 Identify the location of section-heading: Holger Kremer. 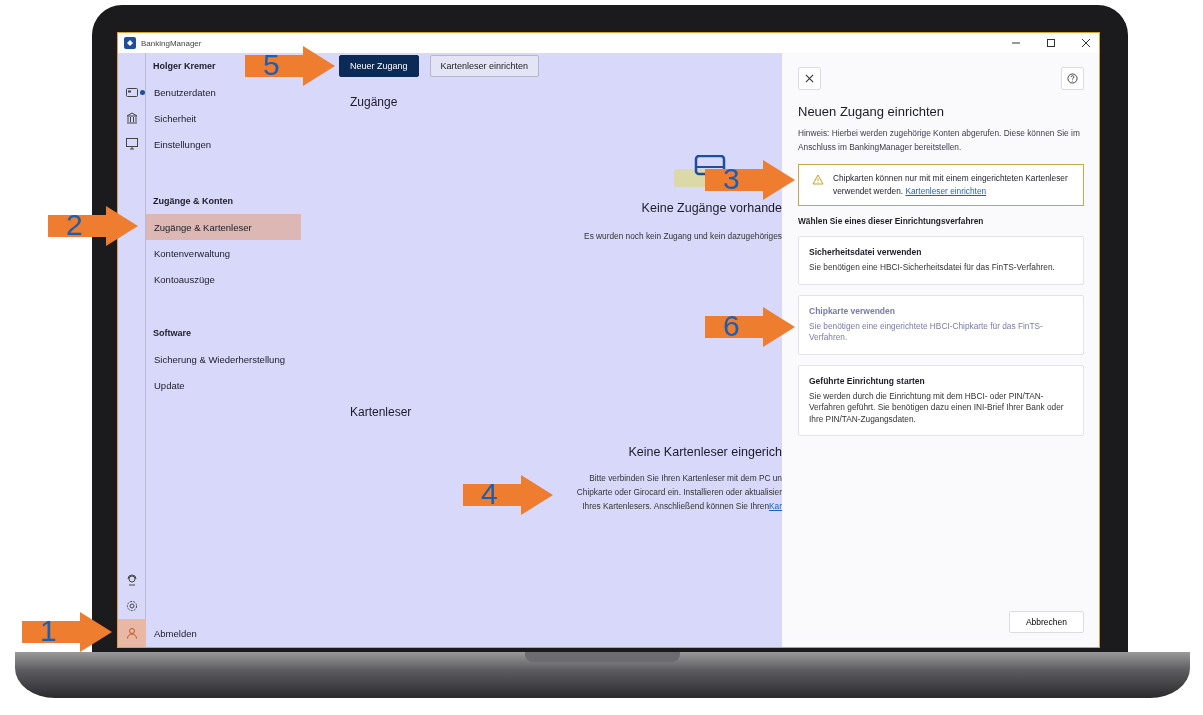
(184, 66).